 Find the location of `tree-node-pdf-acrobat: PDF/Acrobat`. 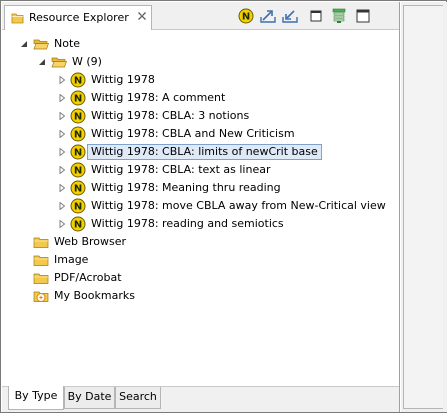

tree-node-pdf-acrobat: PDF/Acrobat is located at coordinates (200, 278).